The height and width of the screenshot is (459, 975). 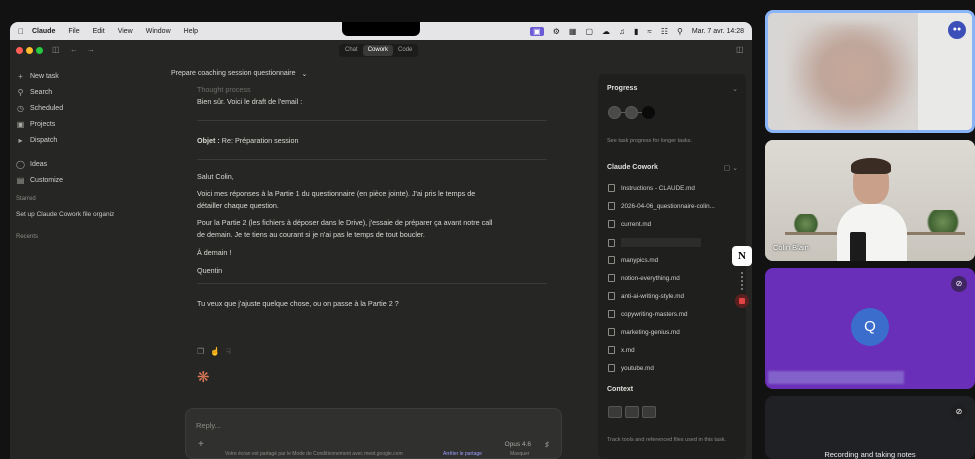 What do you see at coordinates (39, 50) in the screenshot?
I see `zoom-window-button` at bounding box center [39, 50].